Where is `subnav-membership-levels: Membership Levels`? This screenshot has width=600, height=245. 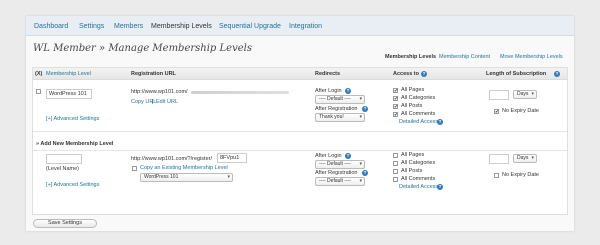 subnav-membership-levels: Membership Levels is located at coordinates (410, 57).